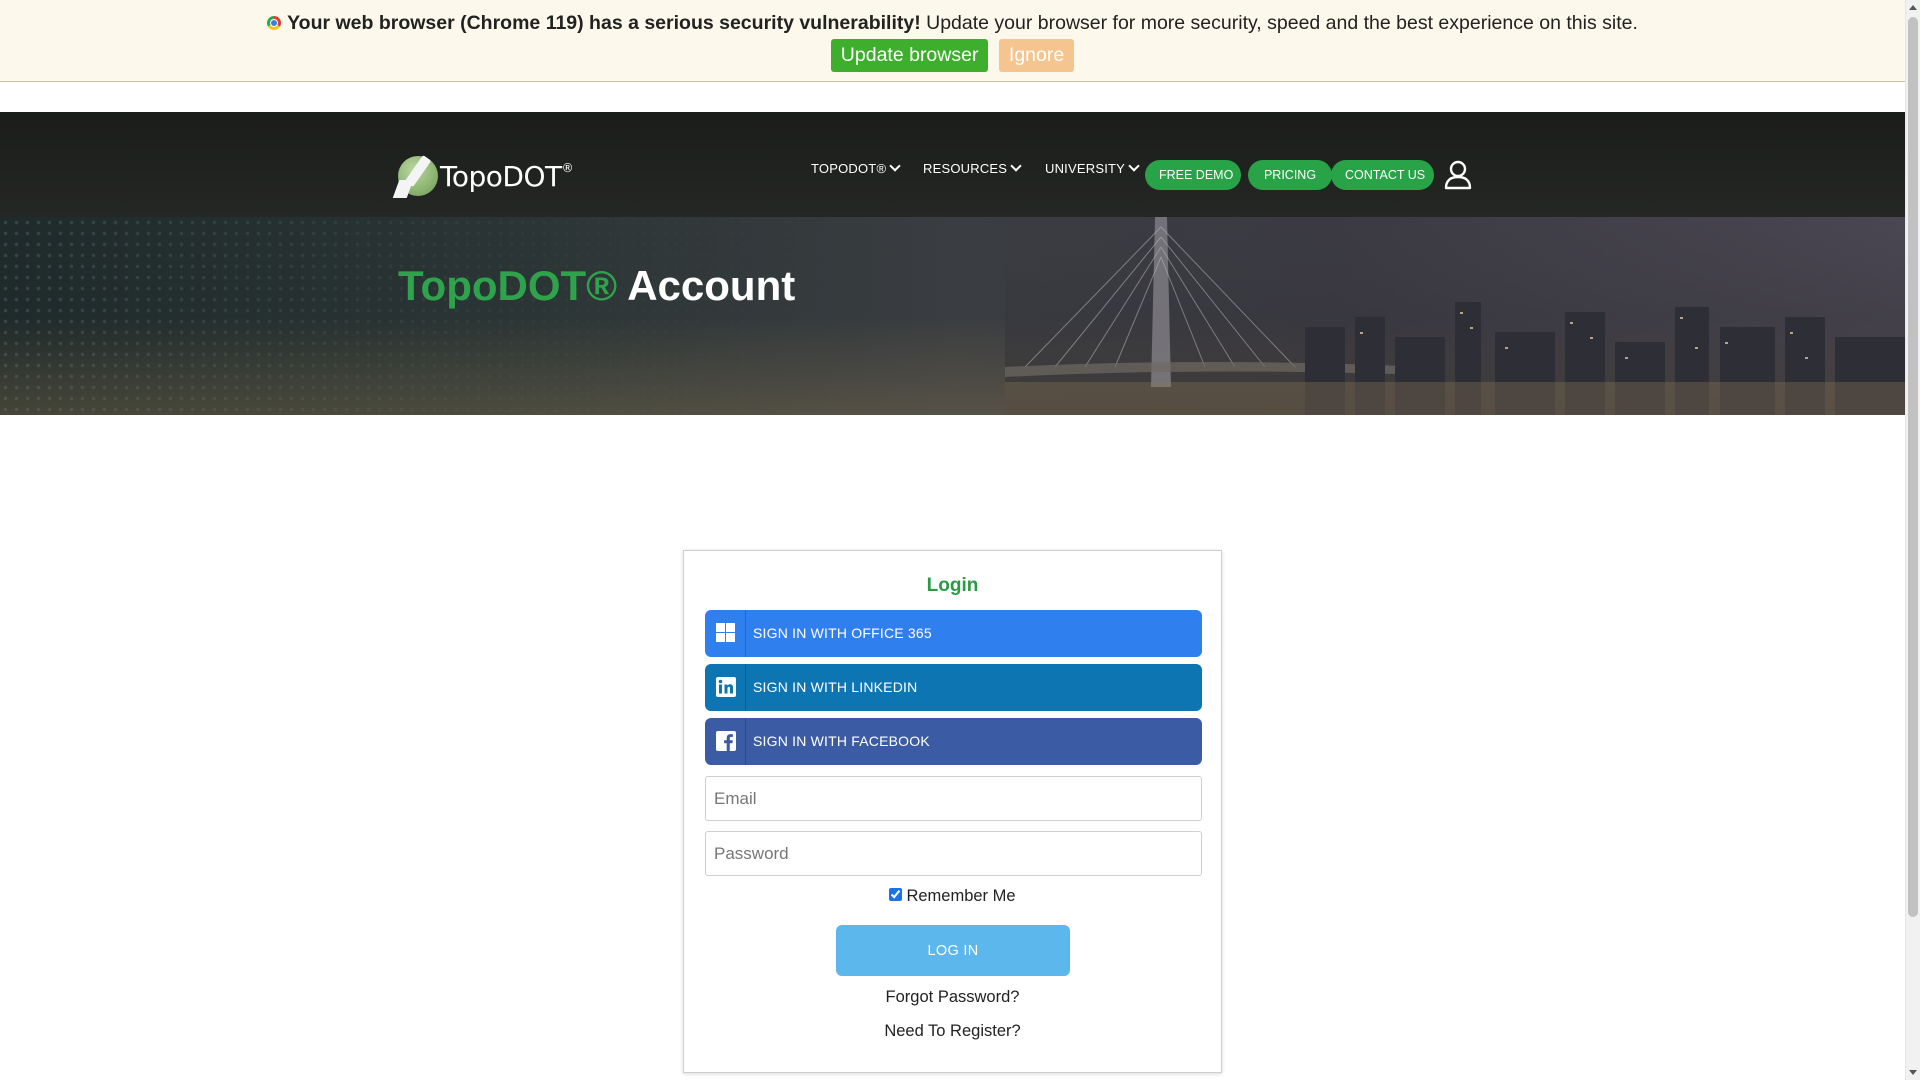 Image resolution: width=1920 pixels, height=1080 pixels. Describe the element at coordinates (972, 168) in the screenshot. I see `nav-item-resources: RESOURCES` at that location.